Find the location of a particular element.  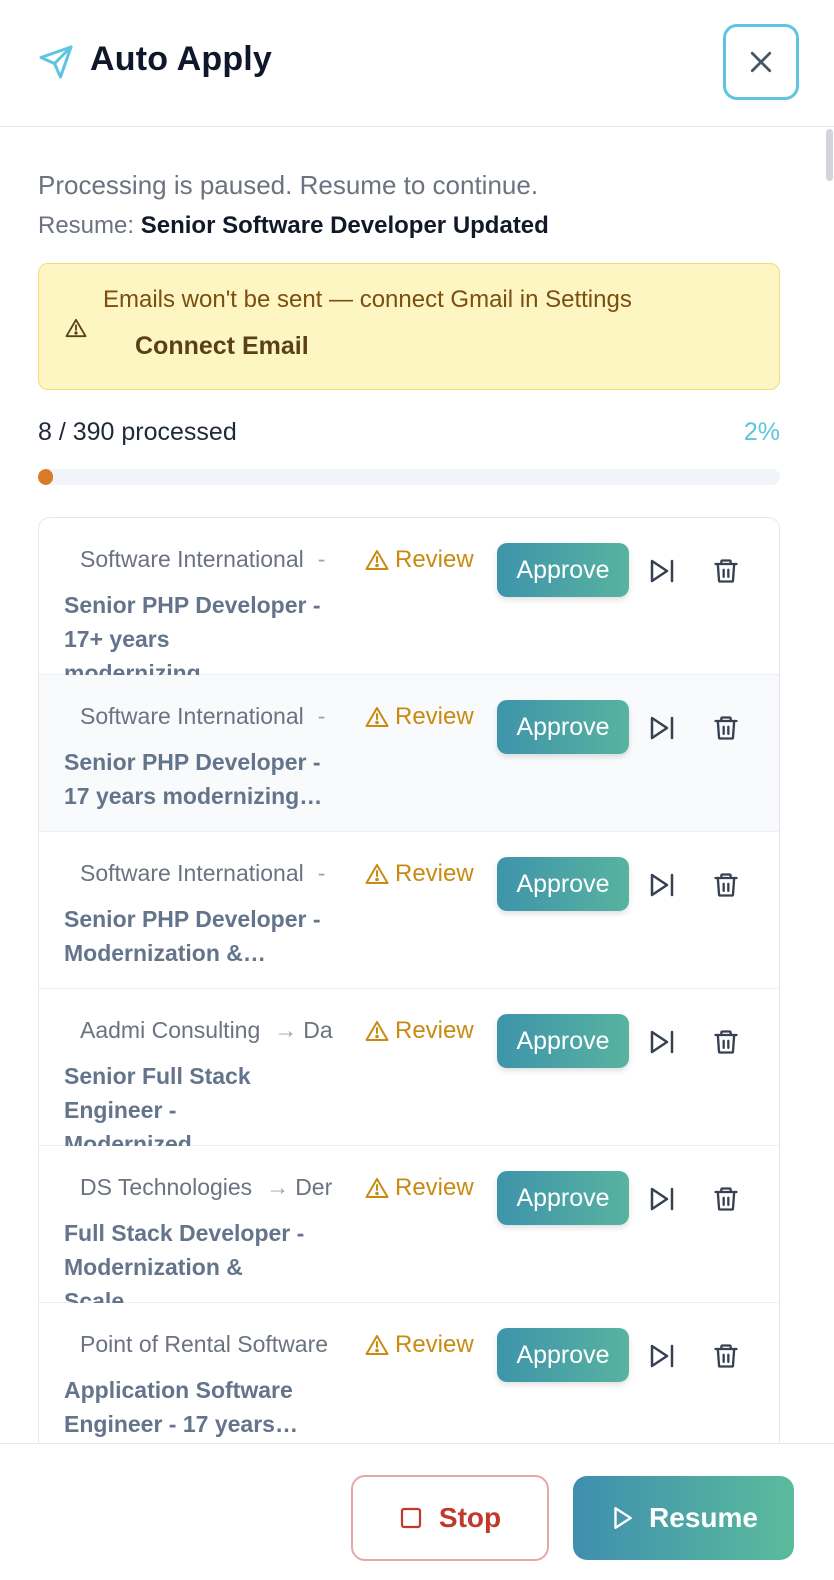

company-name: DS Technologies → Der is located at coordinates (215, 1187).